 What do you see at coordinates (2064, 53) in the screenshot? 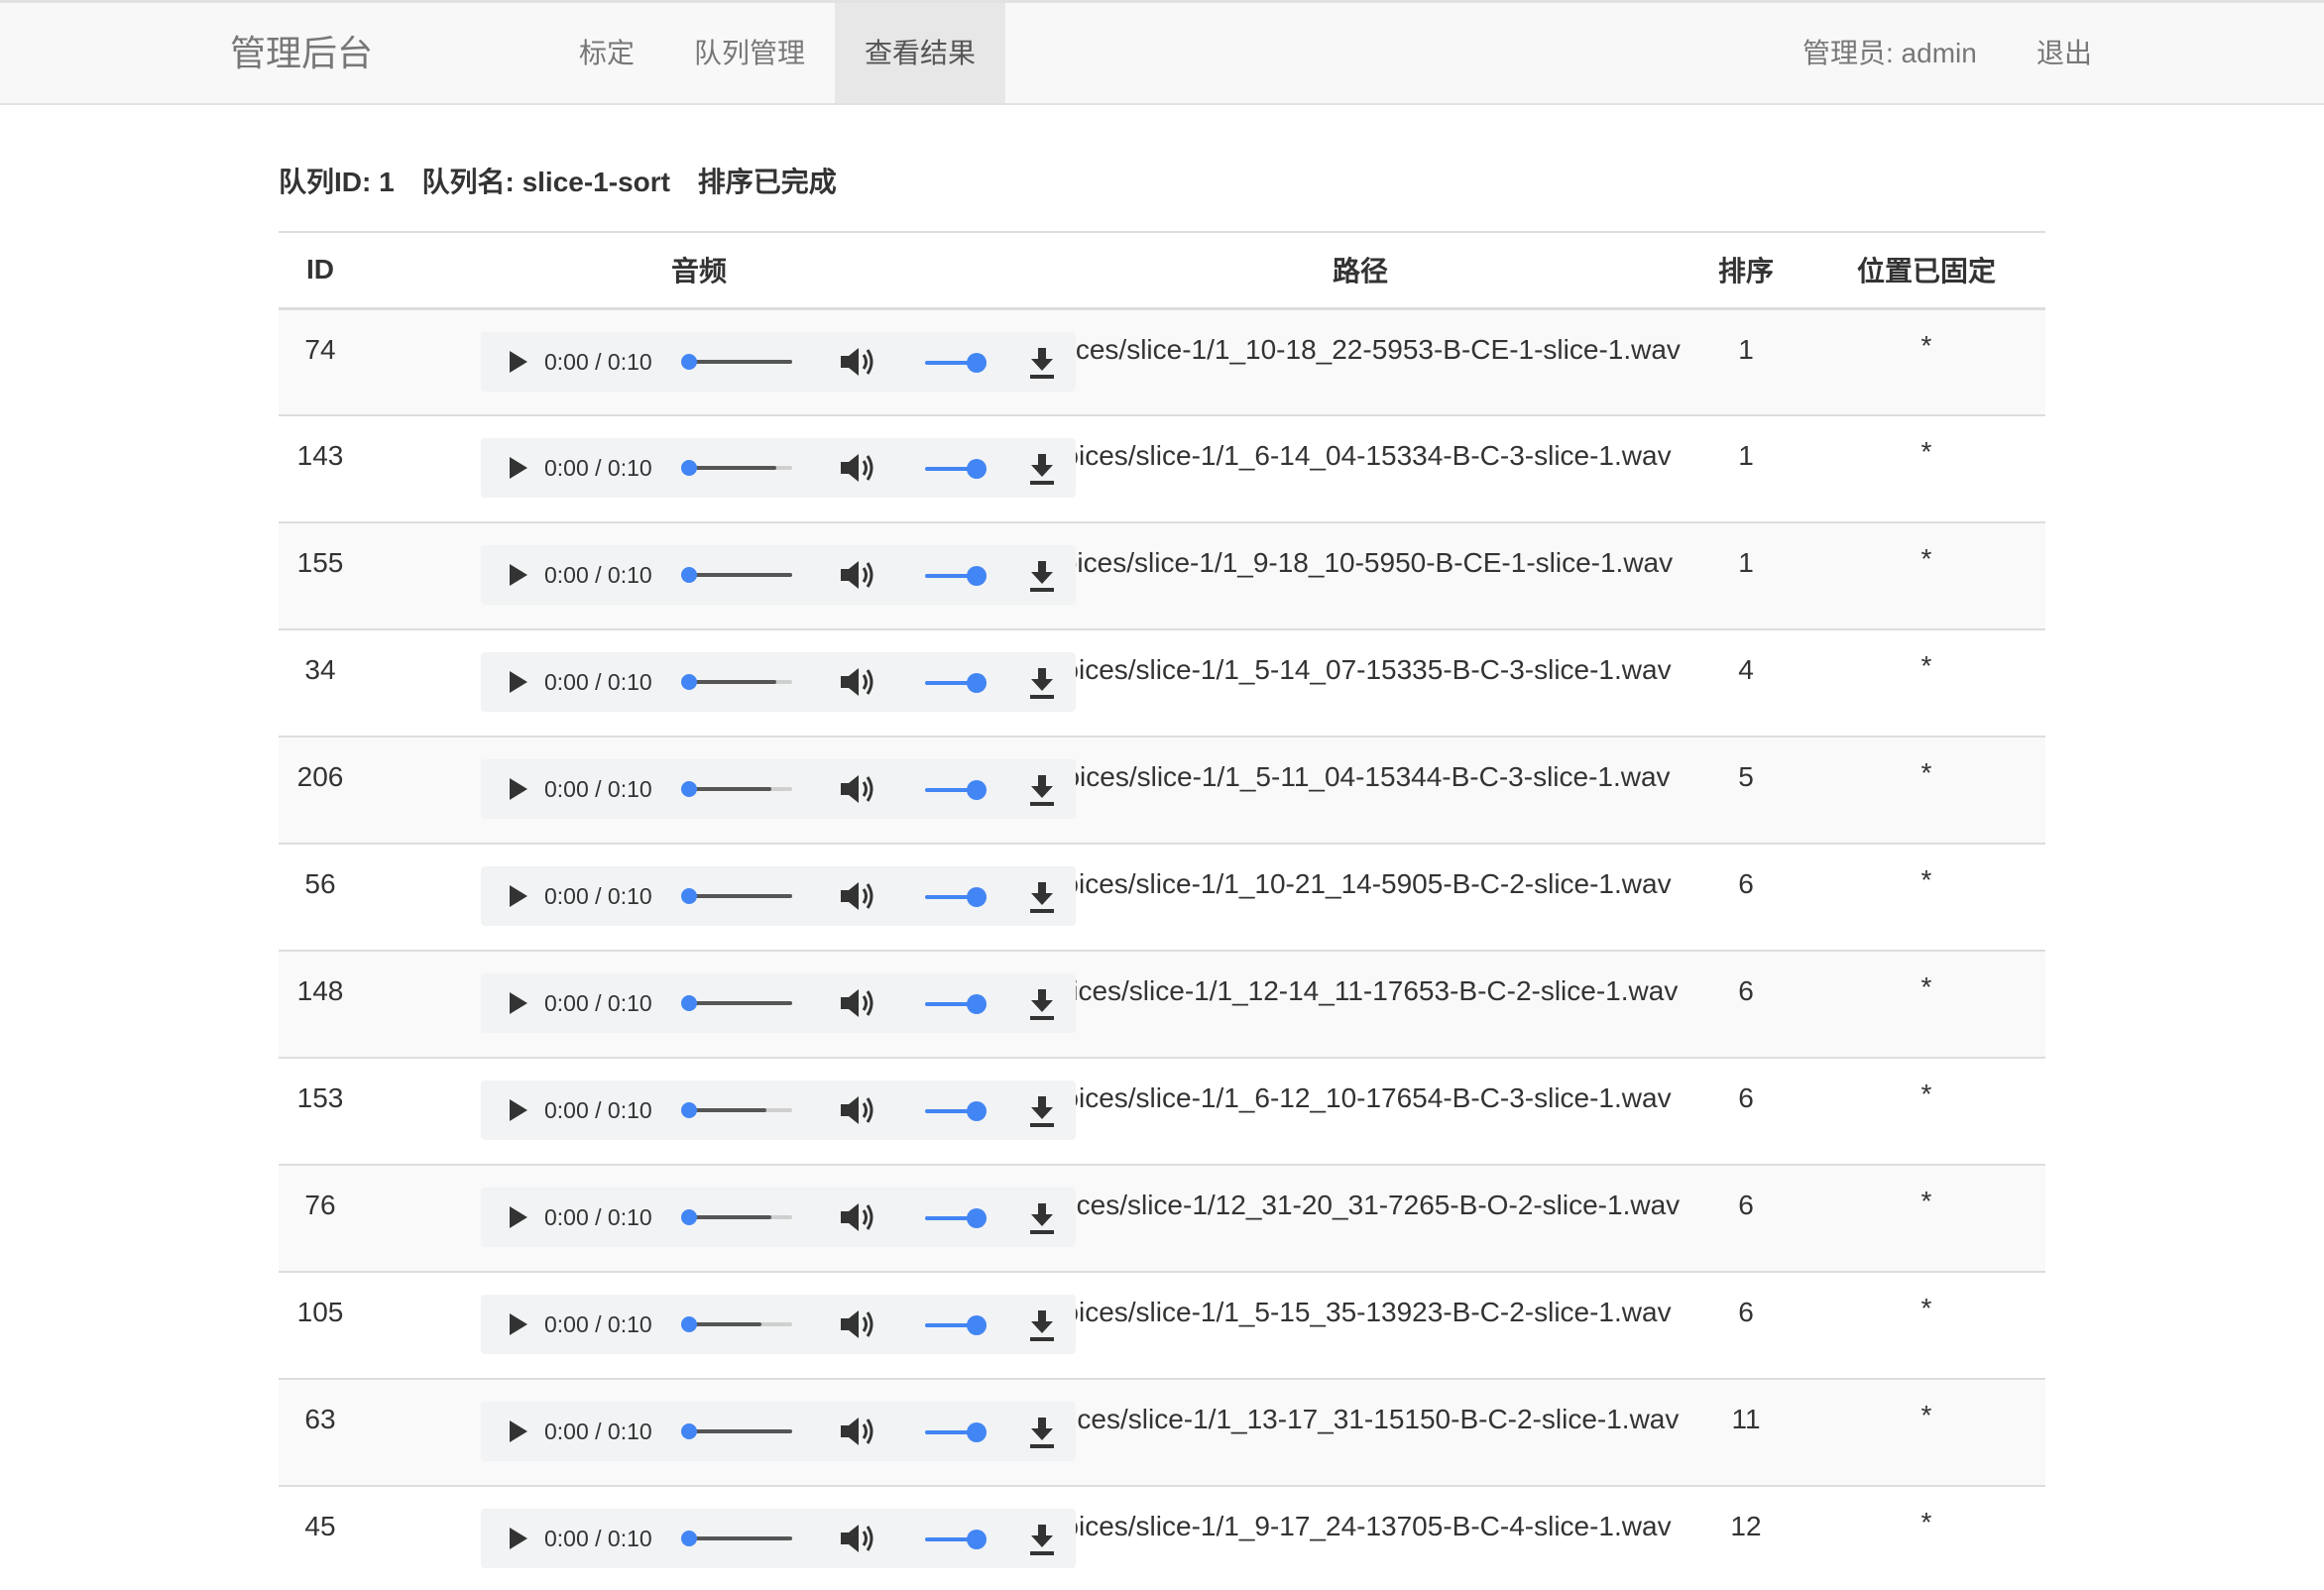
I see `logout-link: 退出` at bounding box center [2064, 53].